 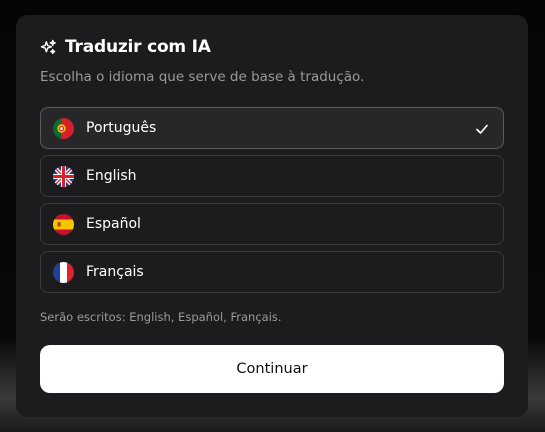 I want to click on uk-flag-icon, so click(x=63, y=176).